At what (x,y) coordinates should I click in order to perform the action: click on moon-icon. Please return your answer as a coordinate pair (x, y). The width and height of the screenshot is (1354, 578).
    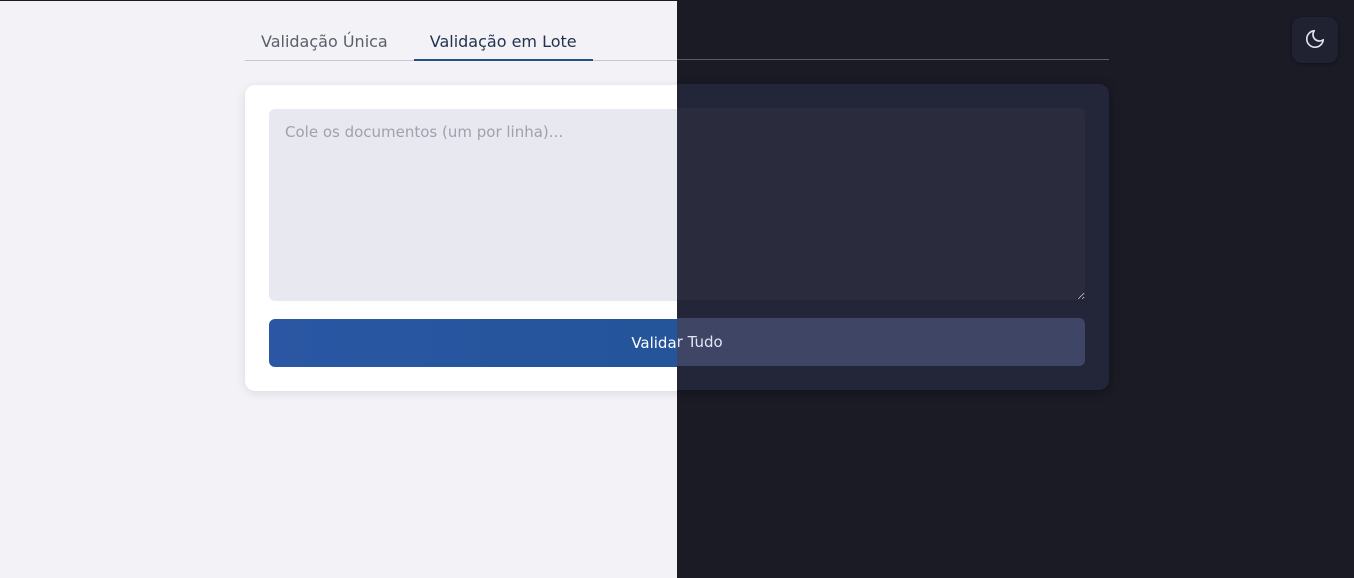
    Looking at the image, I should click on (1315, 40).